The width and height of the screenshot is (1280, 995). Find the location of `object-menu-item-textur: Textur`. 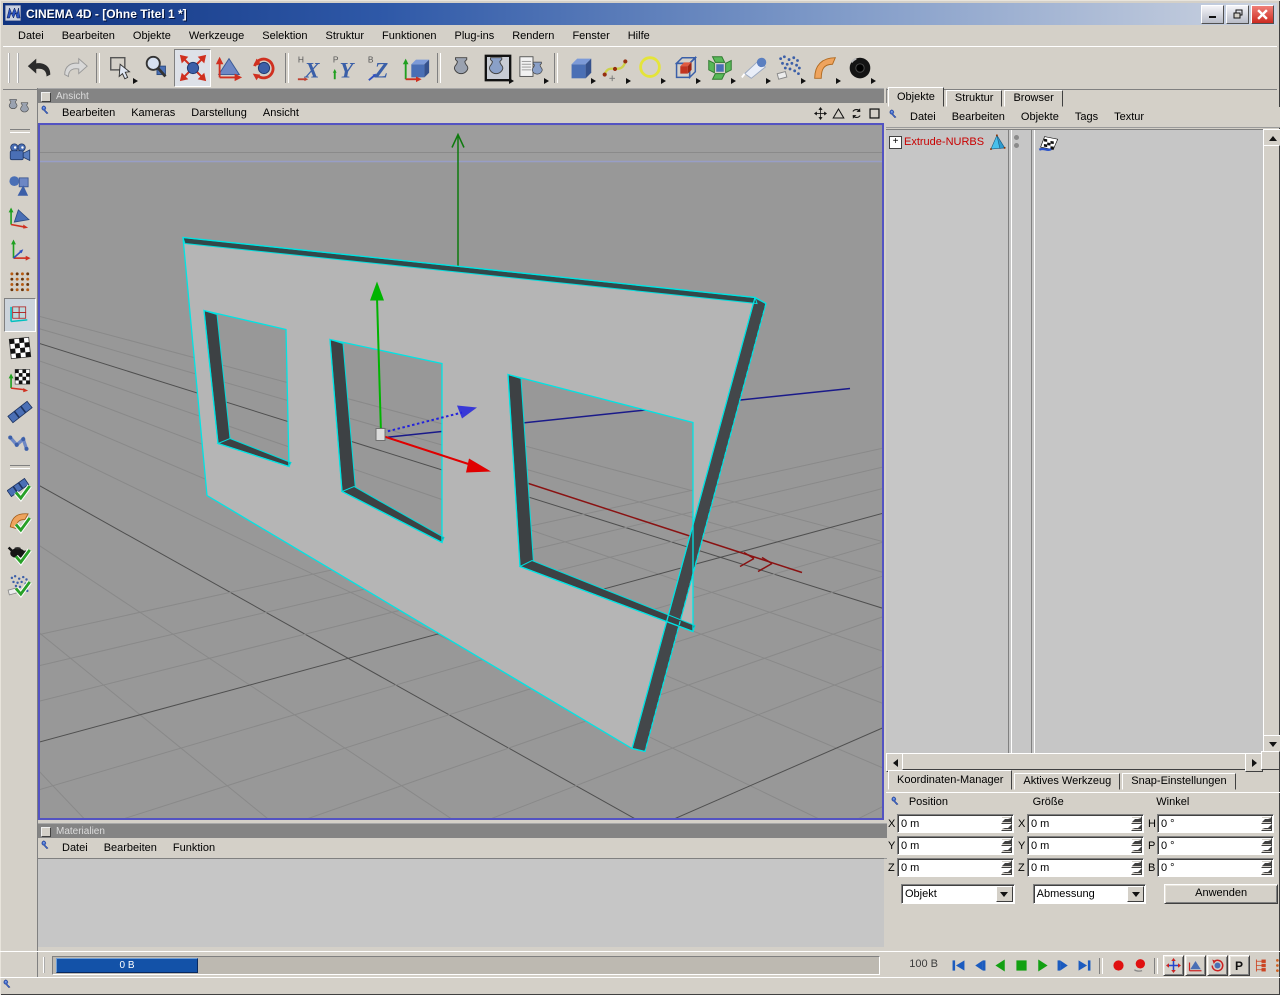

object-menu-item-textur: Textur is located at coordinates (1129, 117).